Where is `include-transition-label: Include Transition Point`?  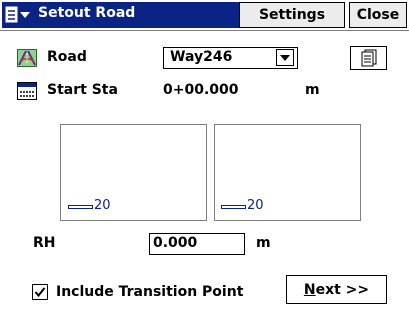
include-transition-label: Include Transition Point is located at coordinates (150, 292).